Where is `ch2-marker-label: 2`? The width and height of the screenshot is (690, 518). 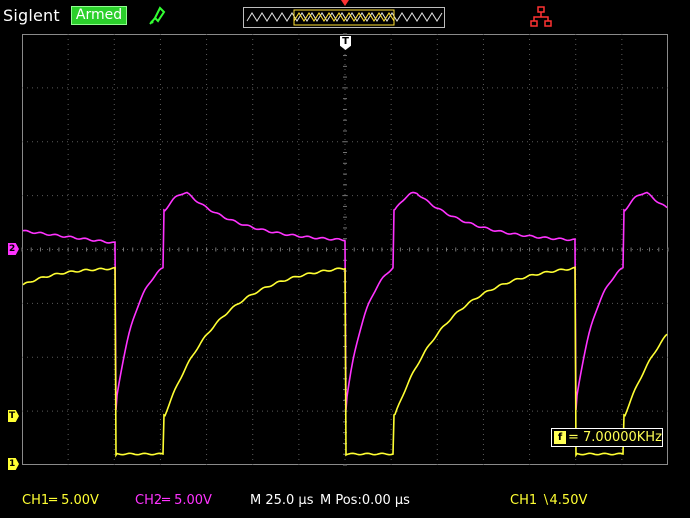 ch2-marker-label: 2 is located at coordinates (12, 249).